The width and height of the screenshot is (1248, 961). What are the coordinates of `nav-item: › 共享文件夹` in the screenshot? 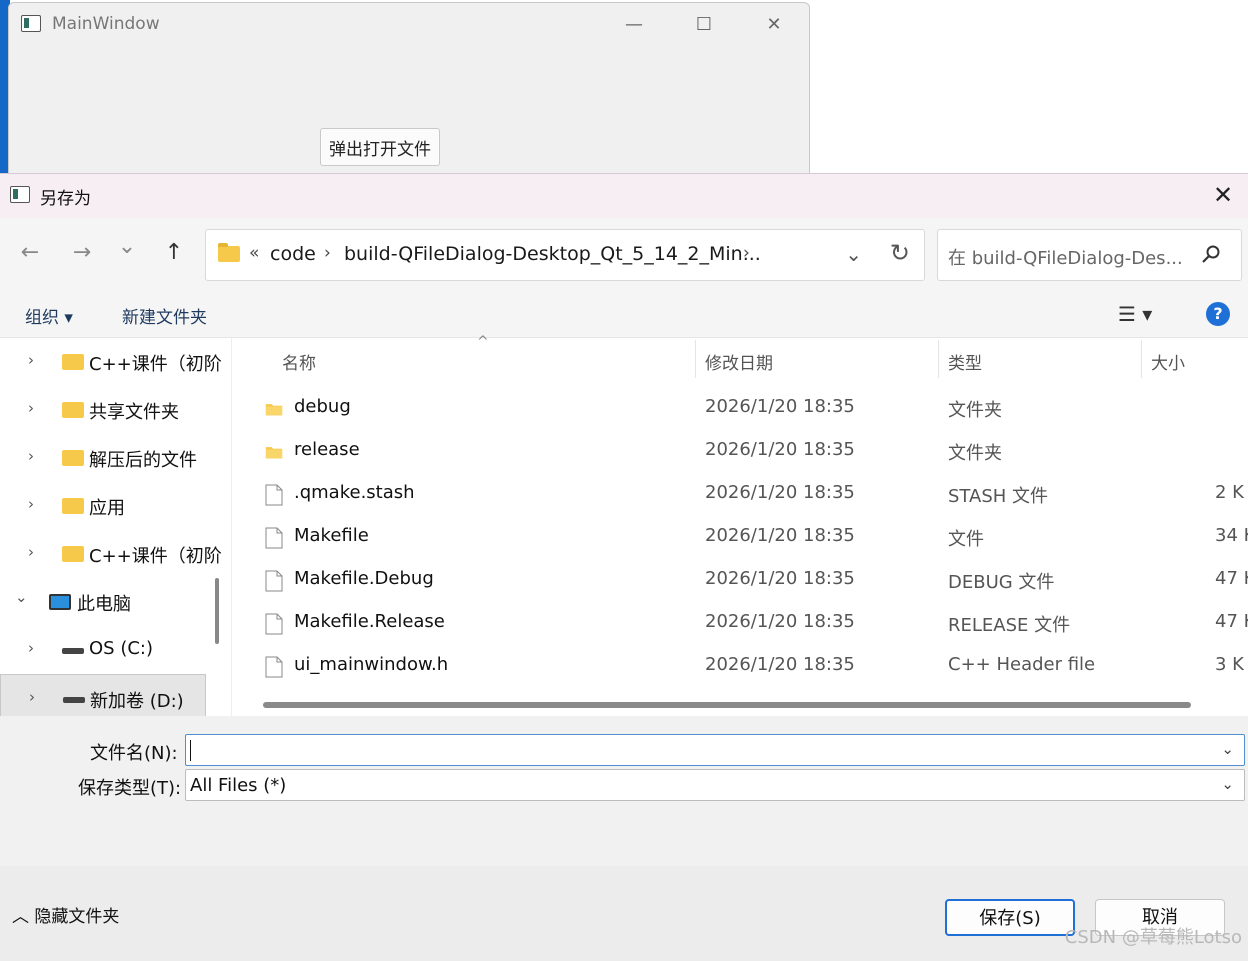 It's located at (103, 410).